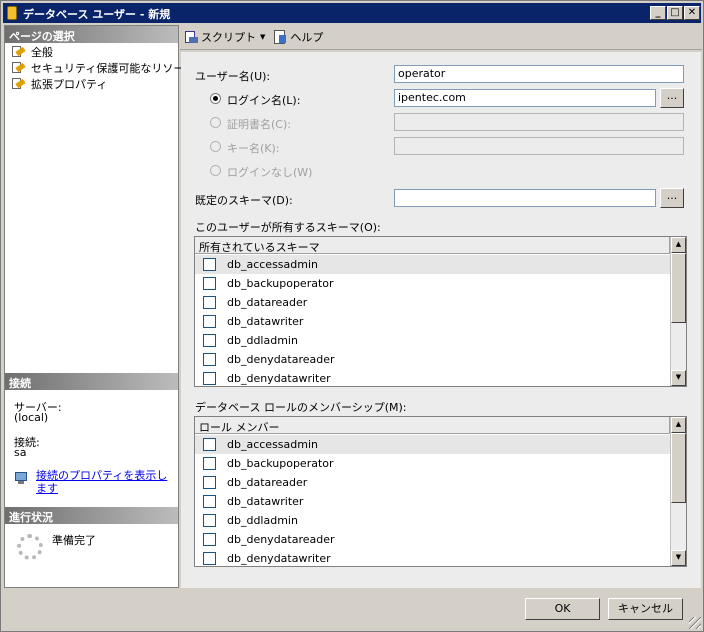  I want to click on help-icon, so click(280, 37).